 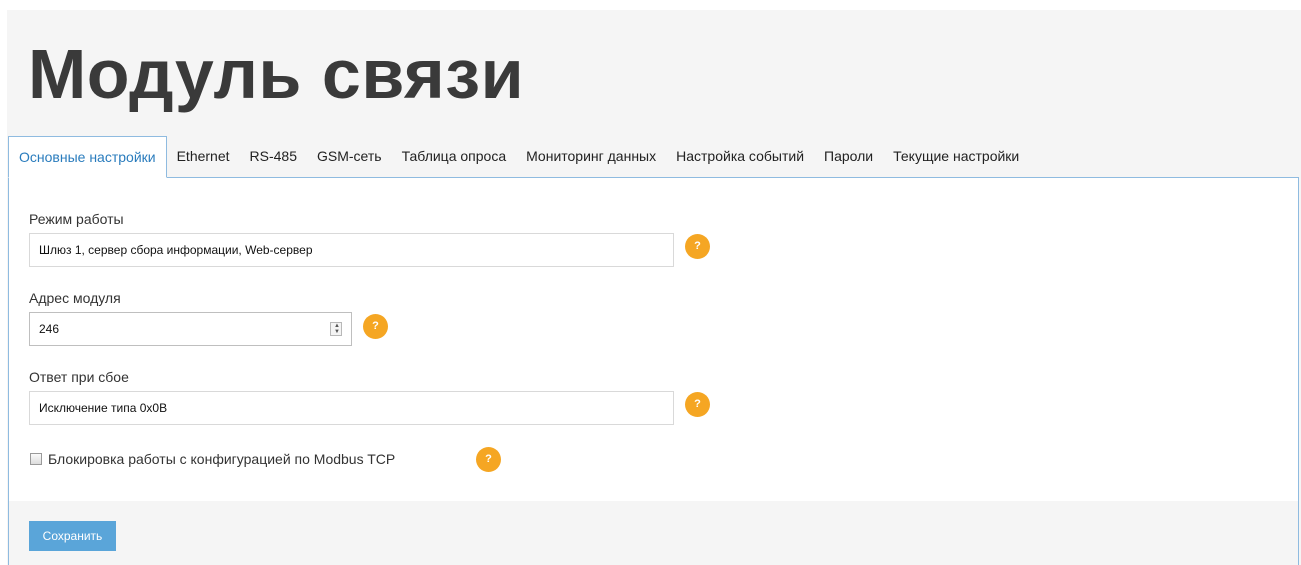 I want to click on form-footer: Сохранить, so click(x=653, y=533).